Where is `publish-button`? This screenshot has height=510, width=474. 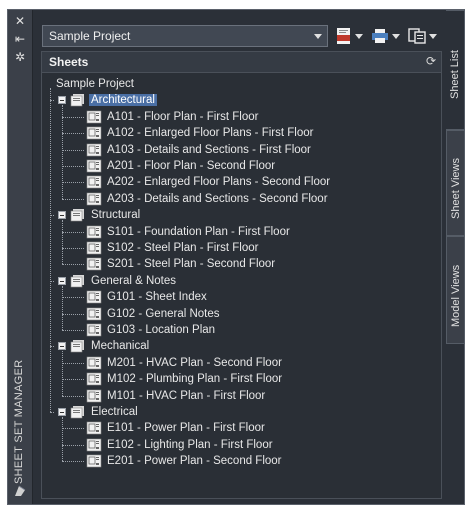
publish-button is located at coordinates (351, 36).